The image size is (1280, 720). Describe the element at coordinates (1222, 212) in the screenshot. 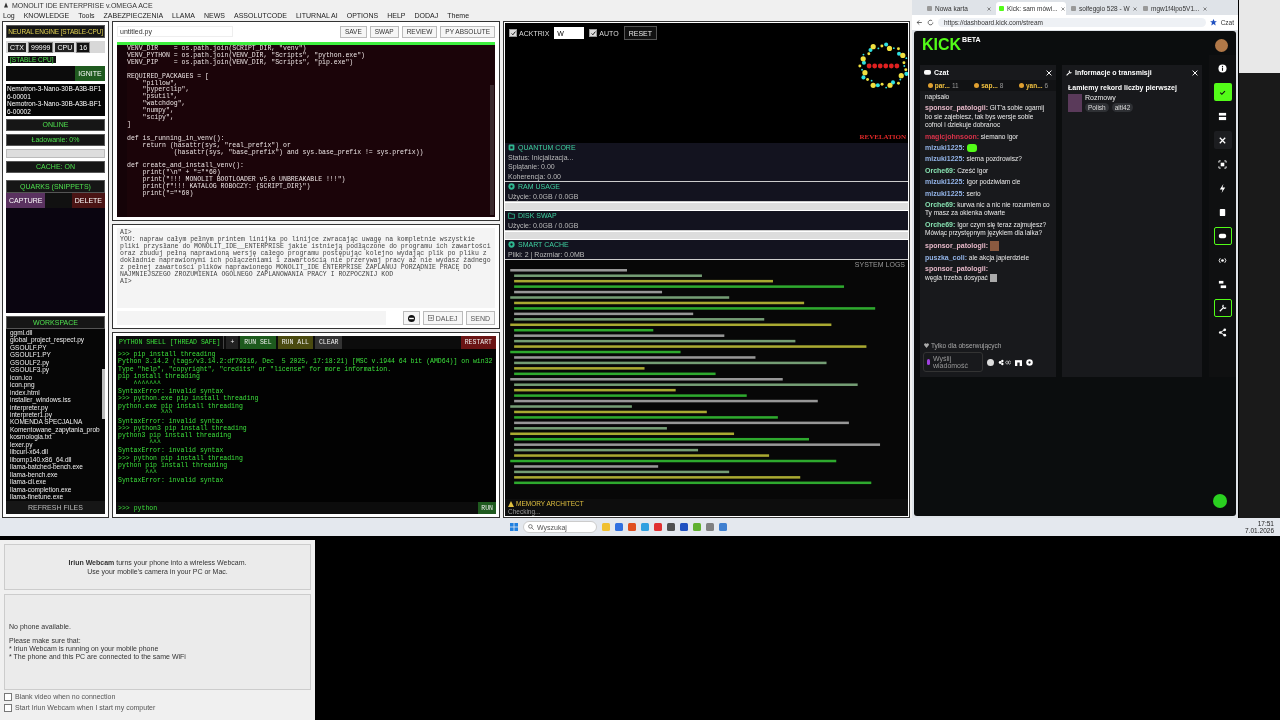

I see `note-icon` at that location.